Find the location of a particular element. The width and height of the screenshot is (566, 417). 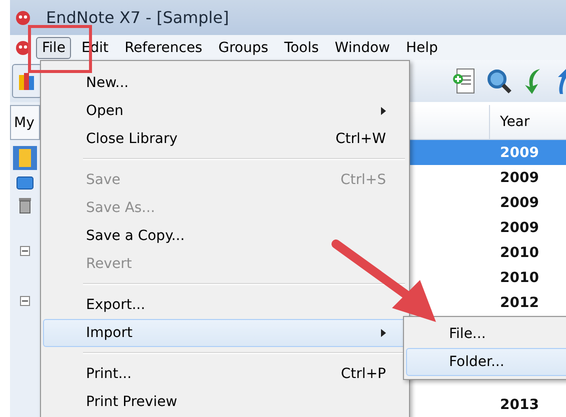

folder-icon is located at coordinates (25, 183).